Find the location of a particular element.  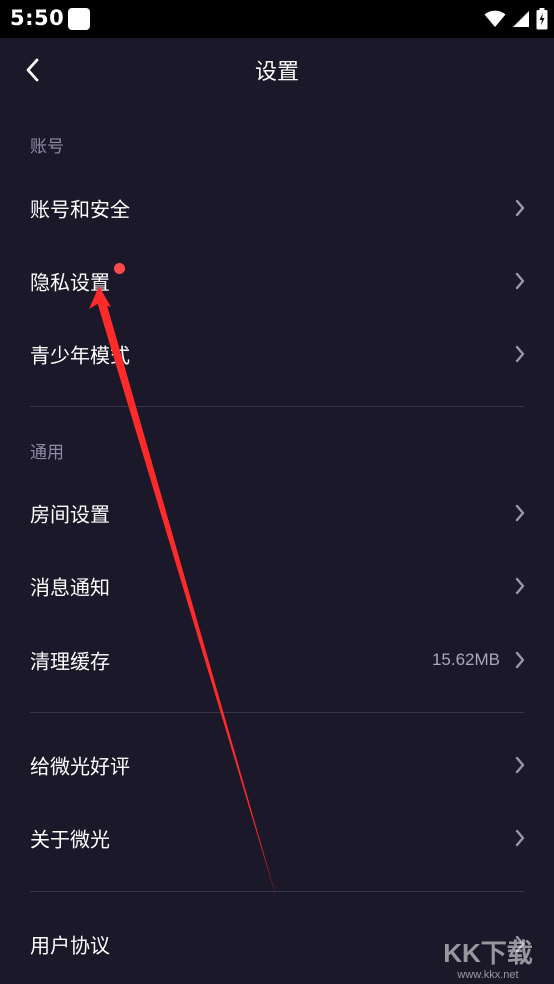

settings-item-label: 用户协议 is located at coordinates (70, 945).